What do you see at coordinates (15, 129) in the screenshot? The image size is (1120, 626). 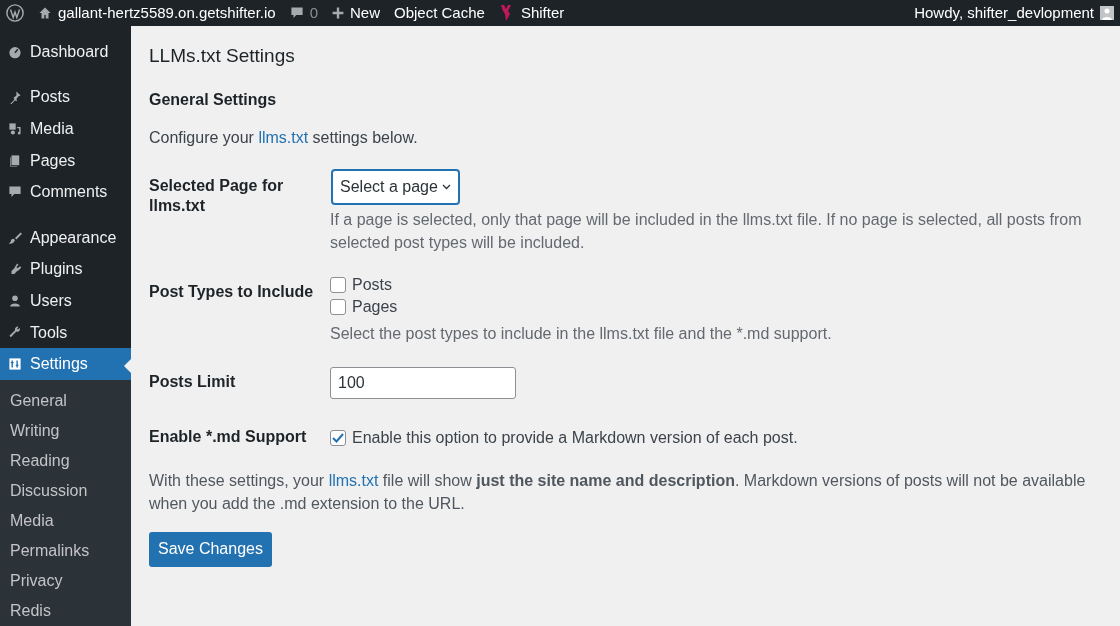 I see `media-icon` at bounding box center [15, 129].